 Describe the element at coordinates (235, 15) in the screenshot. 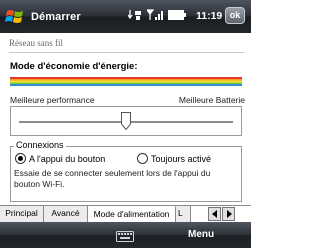

I see `ok-button: ok` at that location.